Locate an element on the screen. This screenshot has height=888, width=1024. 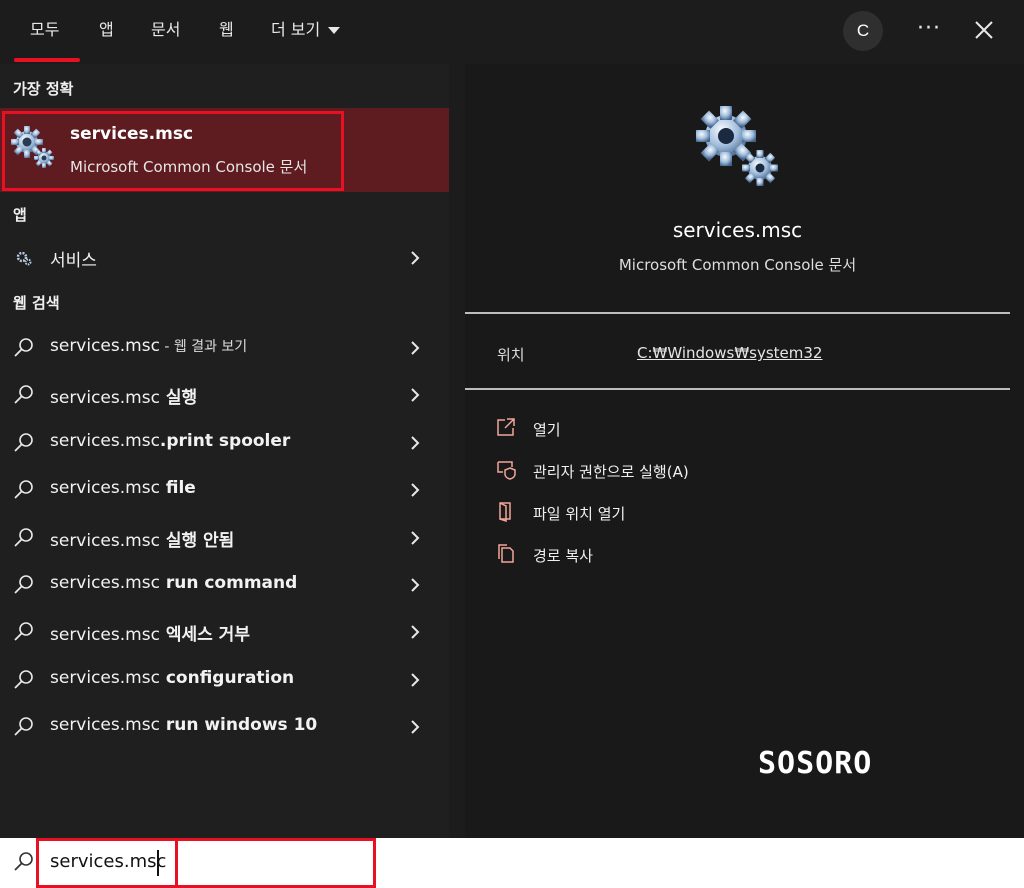
location-label: 위치 is located at coordinates (511, 355).